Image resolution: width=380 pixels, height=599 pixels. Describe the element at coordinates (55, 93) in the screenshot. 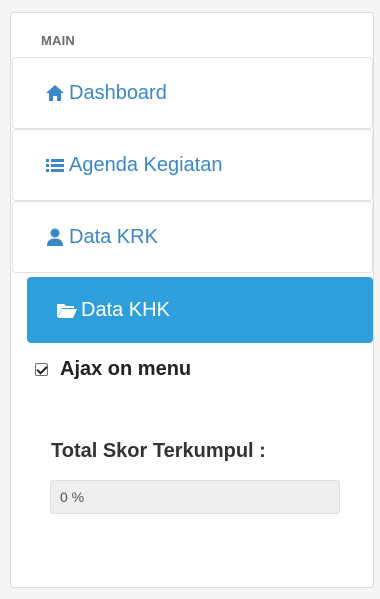

I see `home-icon` at that location.